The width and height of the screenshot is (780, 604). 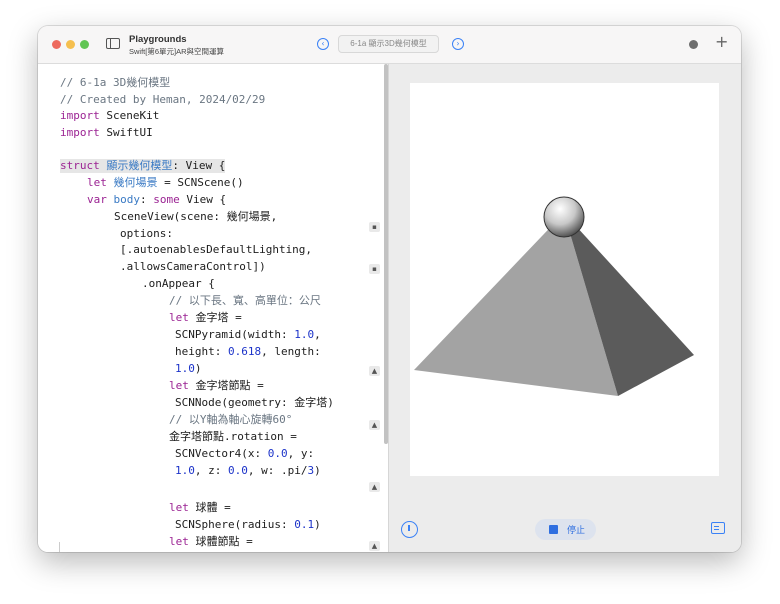 What do you see at coordinates (177, 51) in the screenshot?
I see `playground-subtitle: Swift[第6單元]AR與空間運算` at bounding box center [177, 51].